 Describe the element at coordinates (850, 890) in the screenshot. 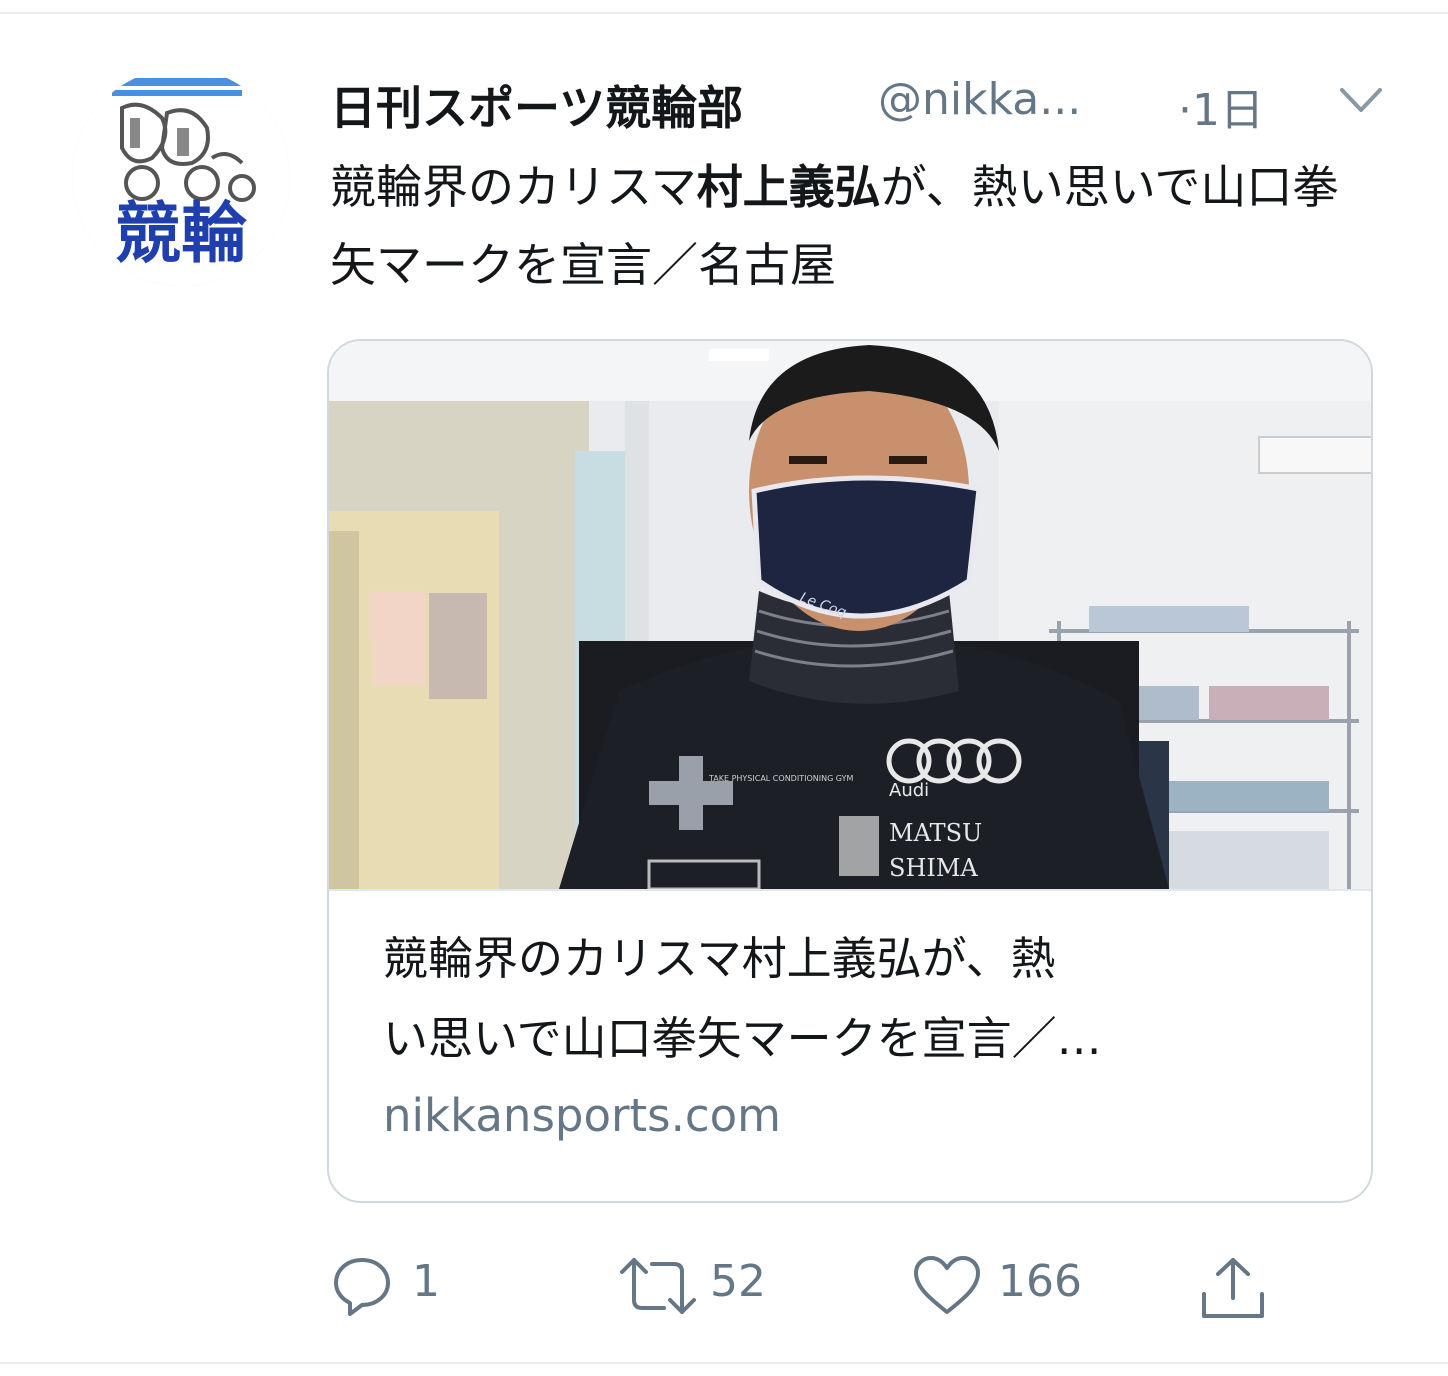

I see `card-divider` at that location.